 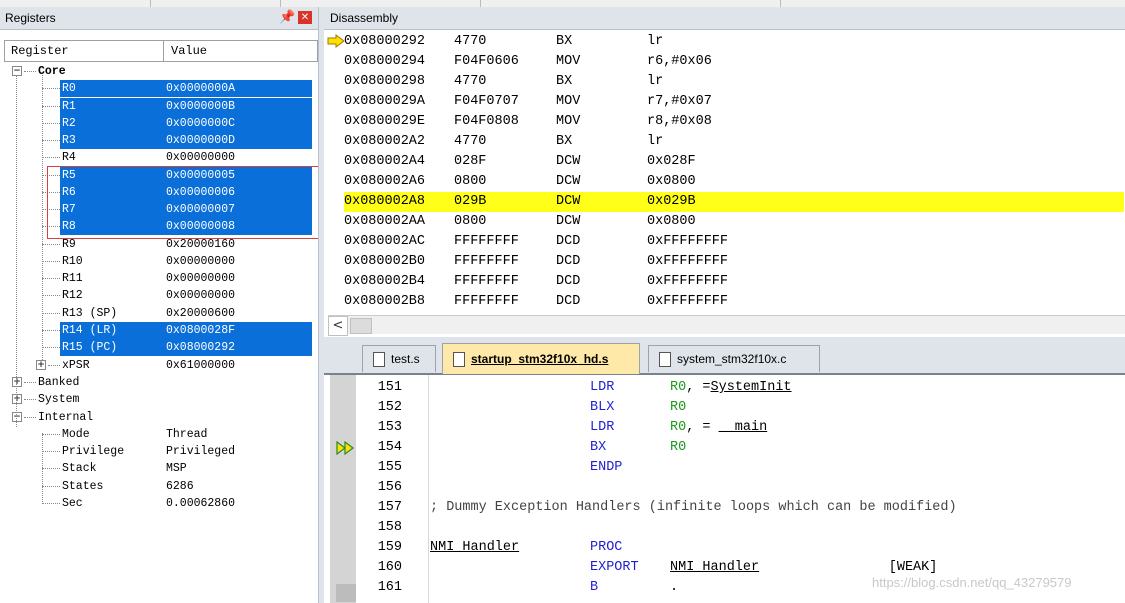 I want to click on register-name: R13 (SP), so click(x=90, y=313).